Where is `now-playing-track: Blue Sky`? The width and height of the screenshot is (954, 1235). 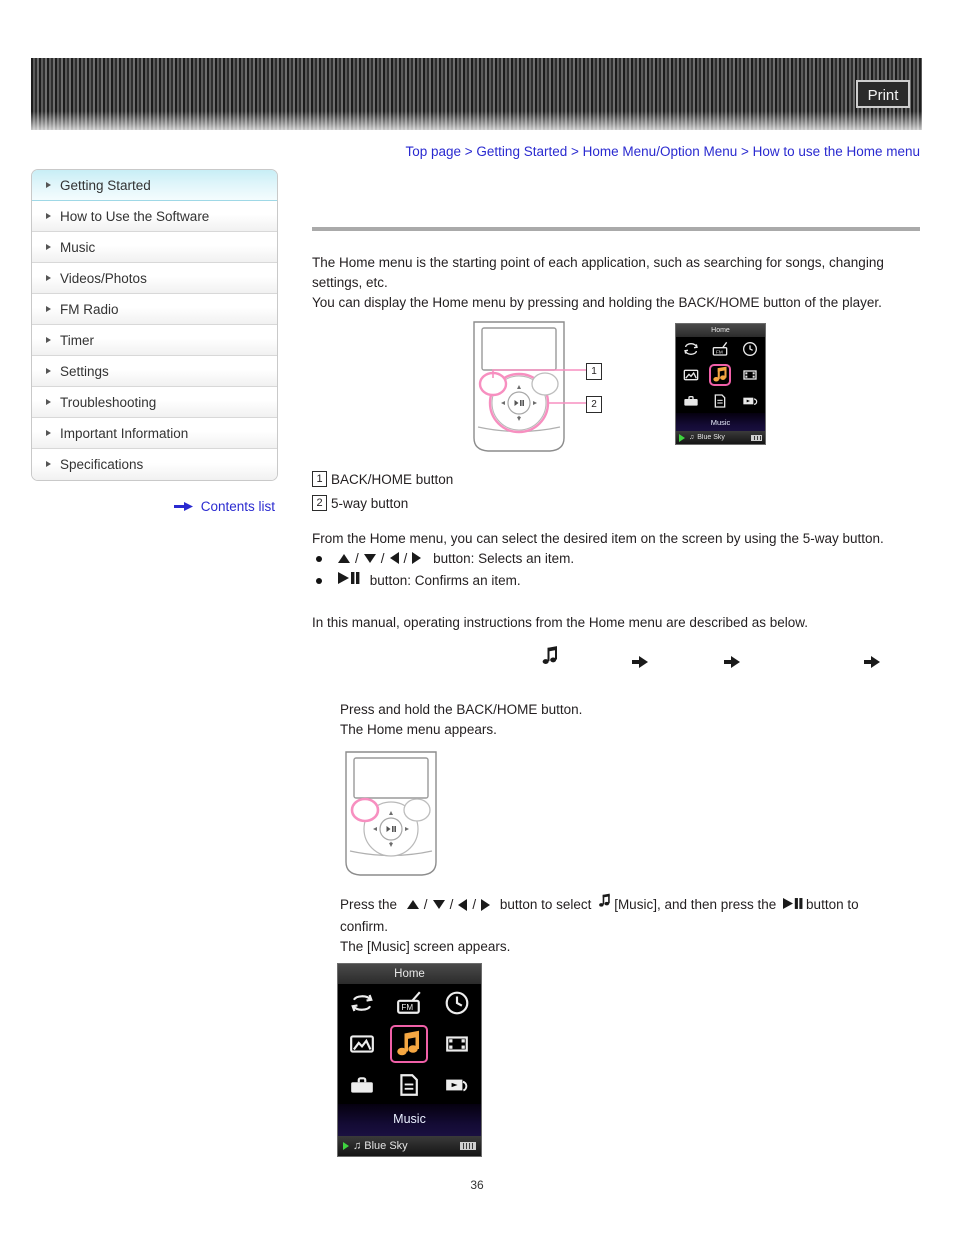 now-playing-track: Blue Sky is located at coordinates (386, 1146).